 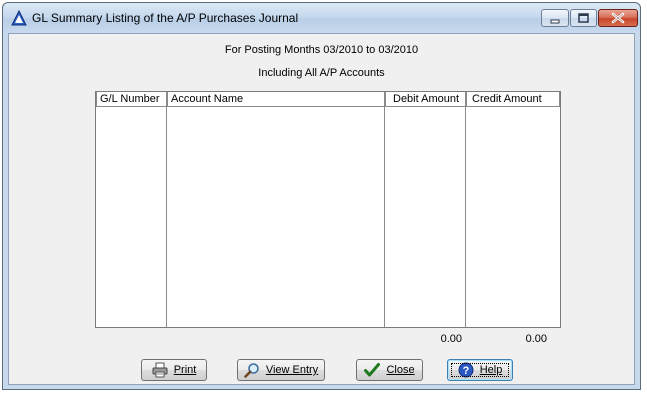 What do you see at coordinates (321, 50) in the screenshot?
I see `report-period: For Posting Months 03/2010 to 03/2010` at bounding box center [321, 50].